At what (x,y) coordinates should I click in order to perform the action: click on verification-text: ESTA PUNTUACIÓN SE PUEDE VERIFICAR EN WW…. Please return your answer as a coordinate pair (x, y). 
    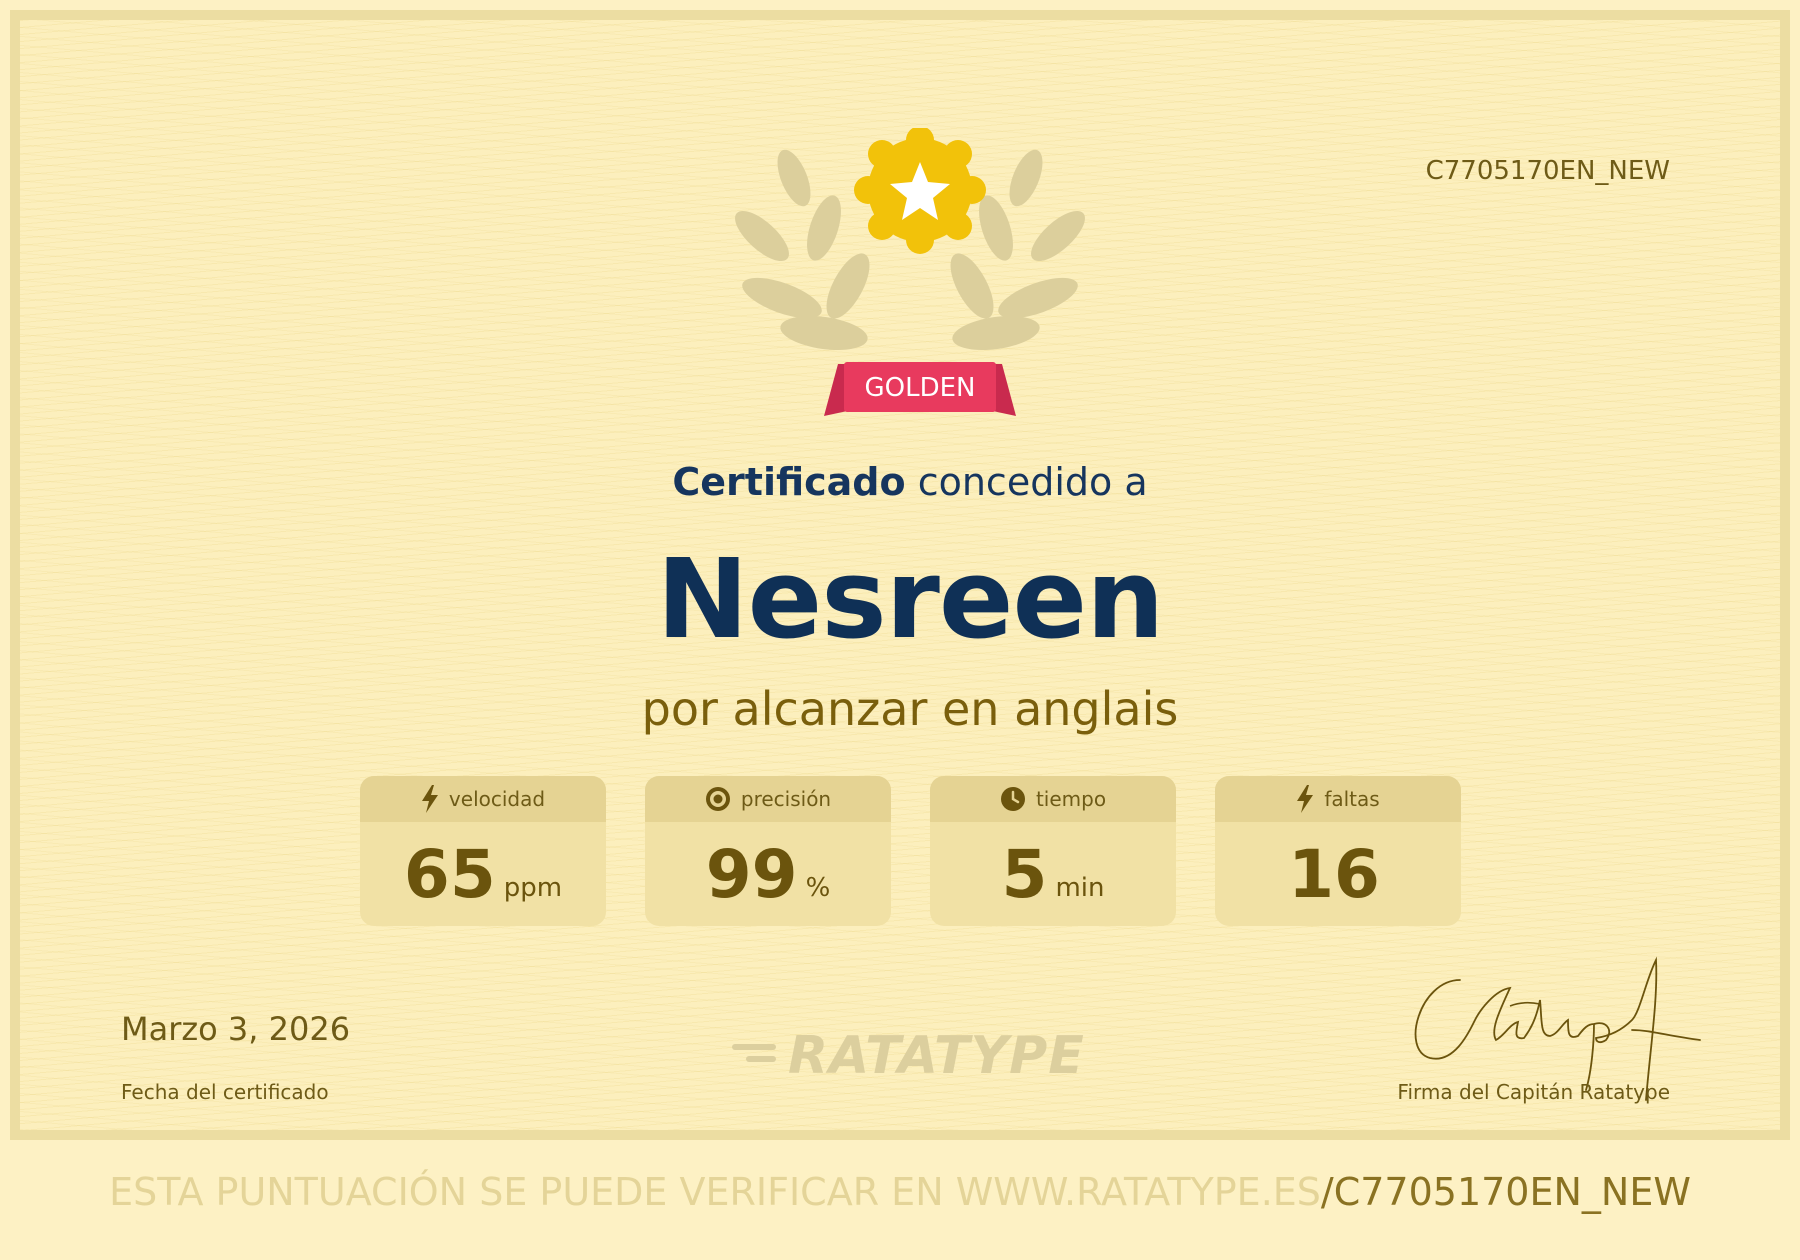
    Looking at the image, I should click on (715, 1192).